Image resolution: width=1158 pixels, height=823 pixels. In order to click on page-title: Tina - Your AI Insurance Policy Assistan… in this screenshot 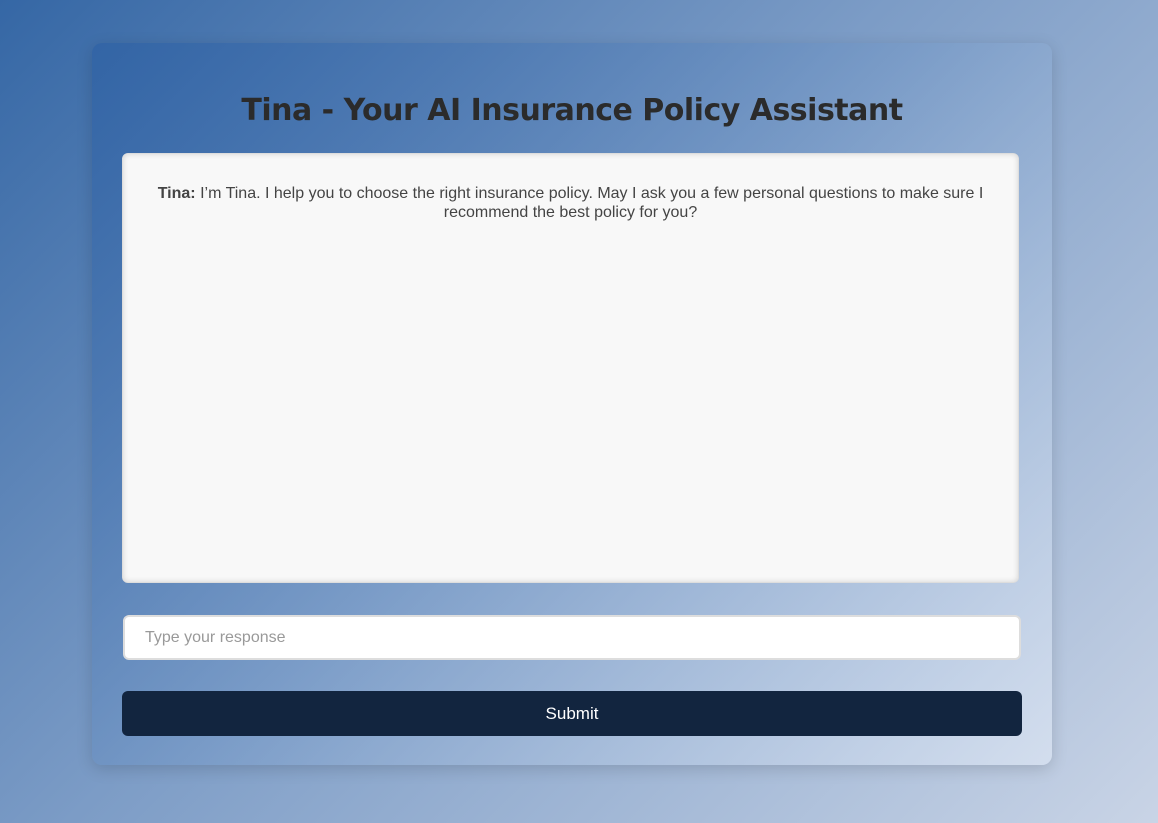, I will do `click(572, 110)`.